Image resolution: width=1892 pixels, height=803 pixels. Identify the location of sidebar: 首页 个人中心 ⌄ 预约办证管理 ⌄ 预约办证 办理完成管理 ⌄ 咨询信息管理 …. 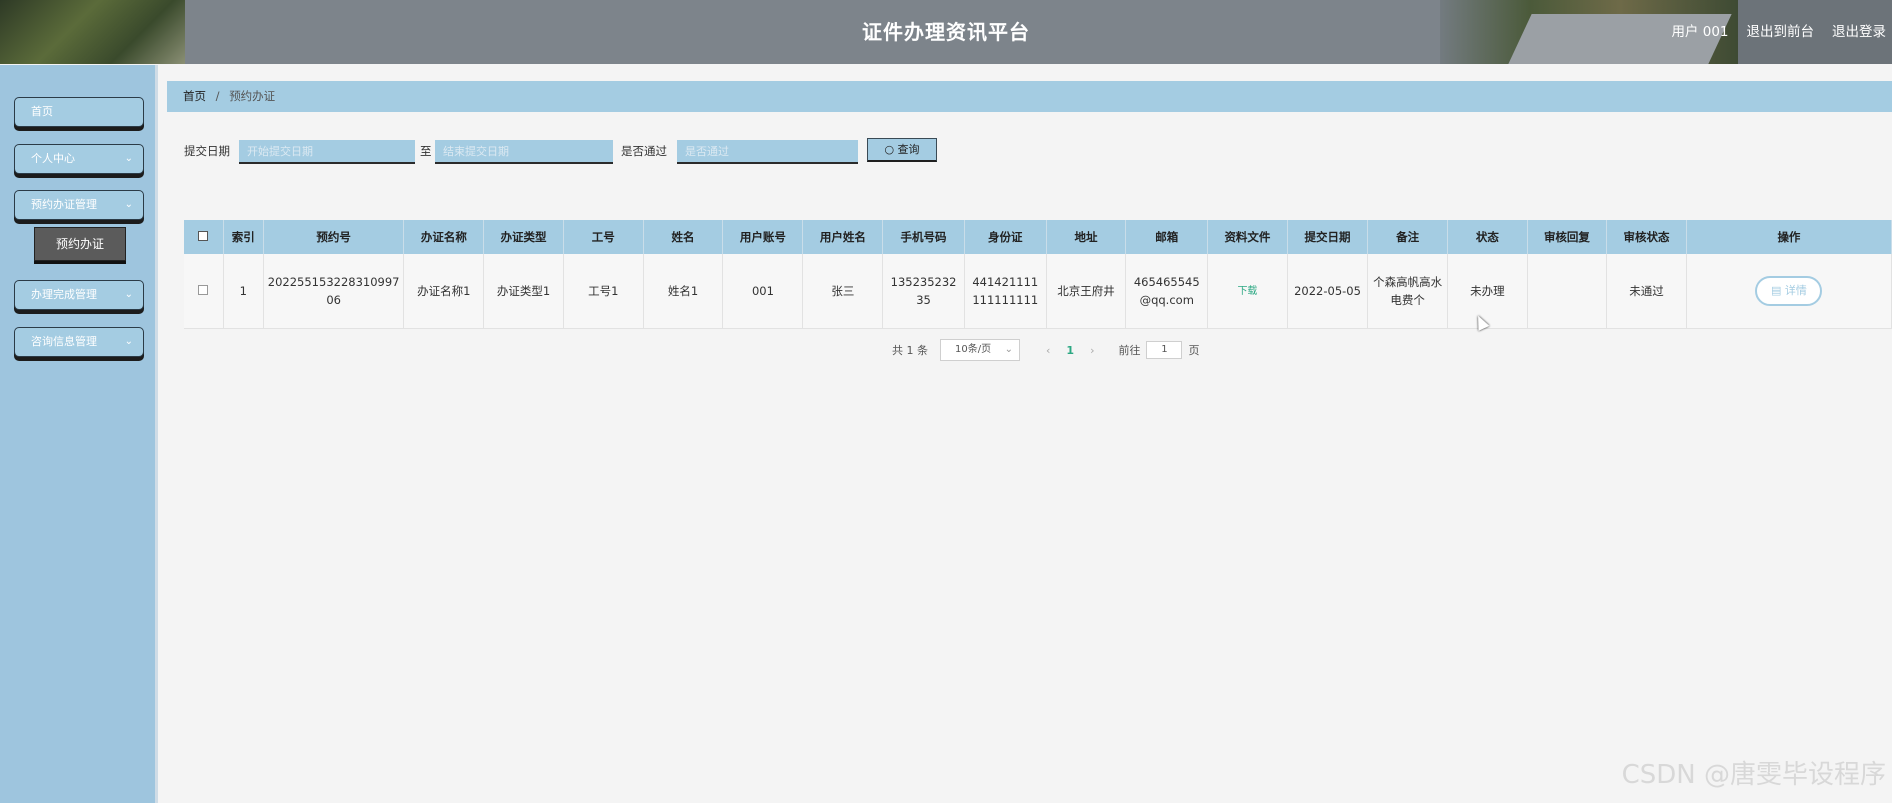
(79, 434).